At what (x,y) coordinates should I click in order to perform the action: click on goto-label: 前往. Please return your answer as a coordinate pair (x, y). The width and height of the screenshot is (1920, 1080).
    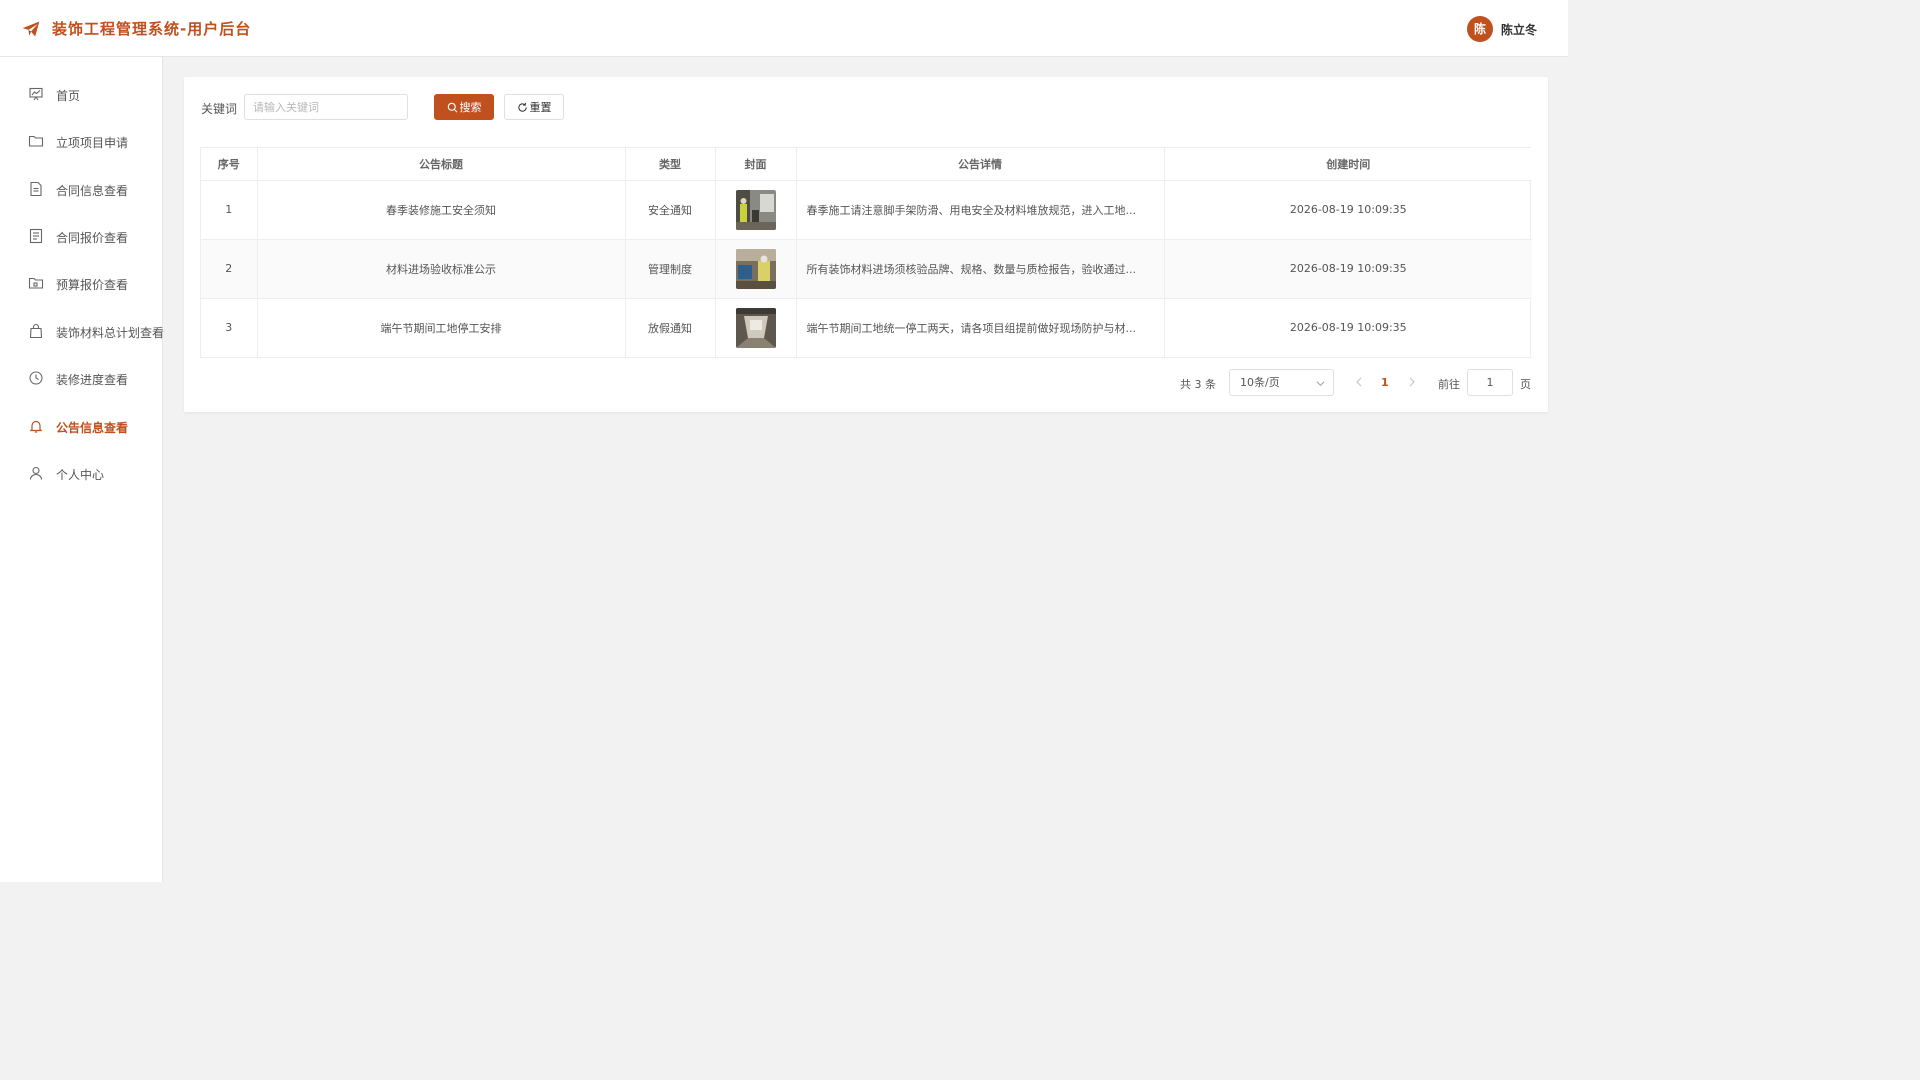
    Looking at the image, I should click on (1449, 384).